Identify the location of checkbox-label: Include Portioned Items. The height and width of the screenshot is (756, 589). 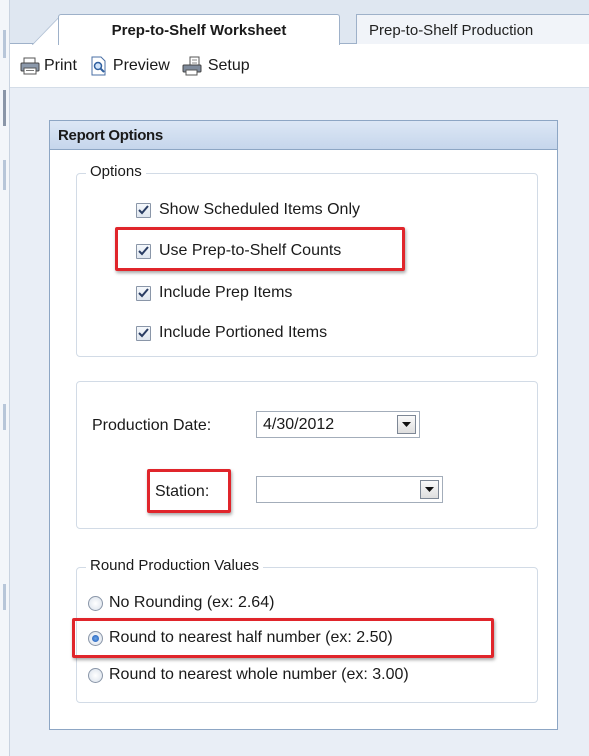
(243, 332).